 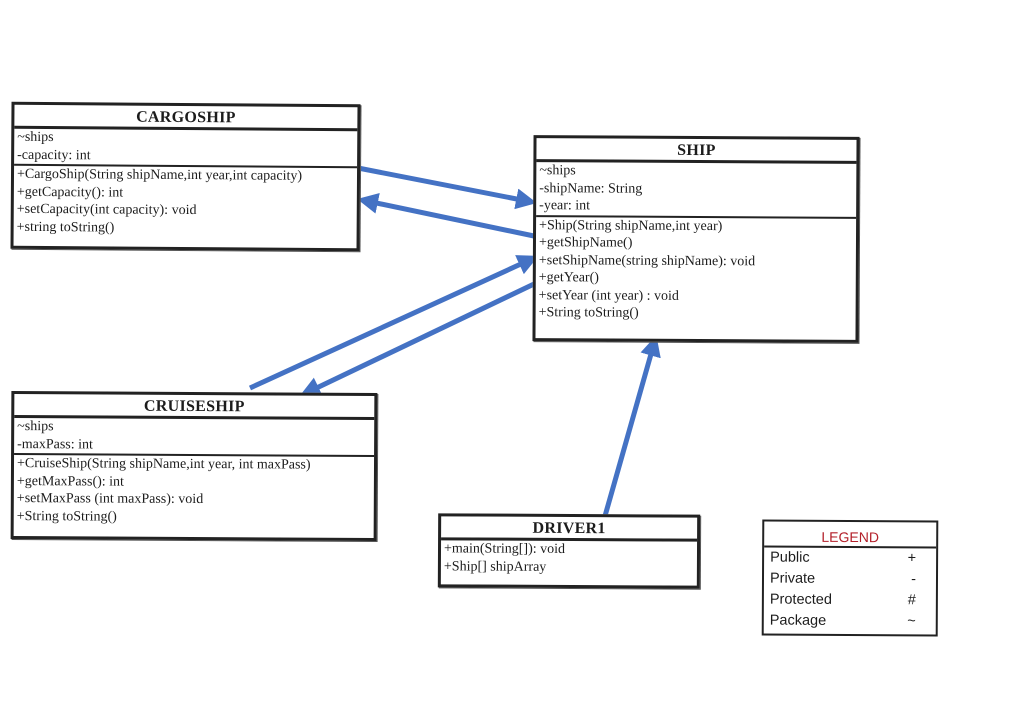 What do you see at coordinates (608, 295) in the screenshot?
I see `method: +setYear (int year) : void` at bounding box center [608, 295].